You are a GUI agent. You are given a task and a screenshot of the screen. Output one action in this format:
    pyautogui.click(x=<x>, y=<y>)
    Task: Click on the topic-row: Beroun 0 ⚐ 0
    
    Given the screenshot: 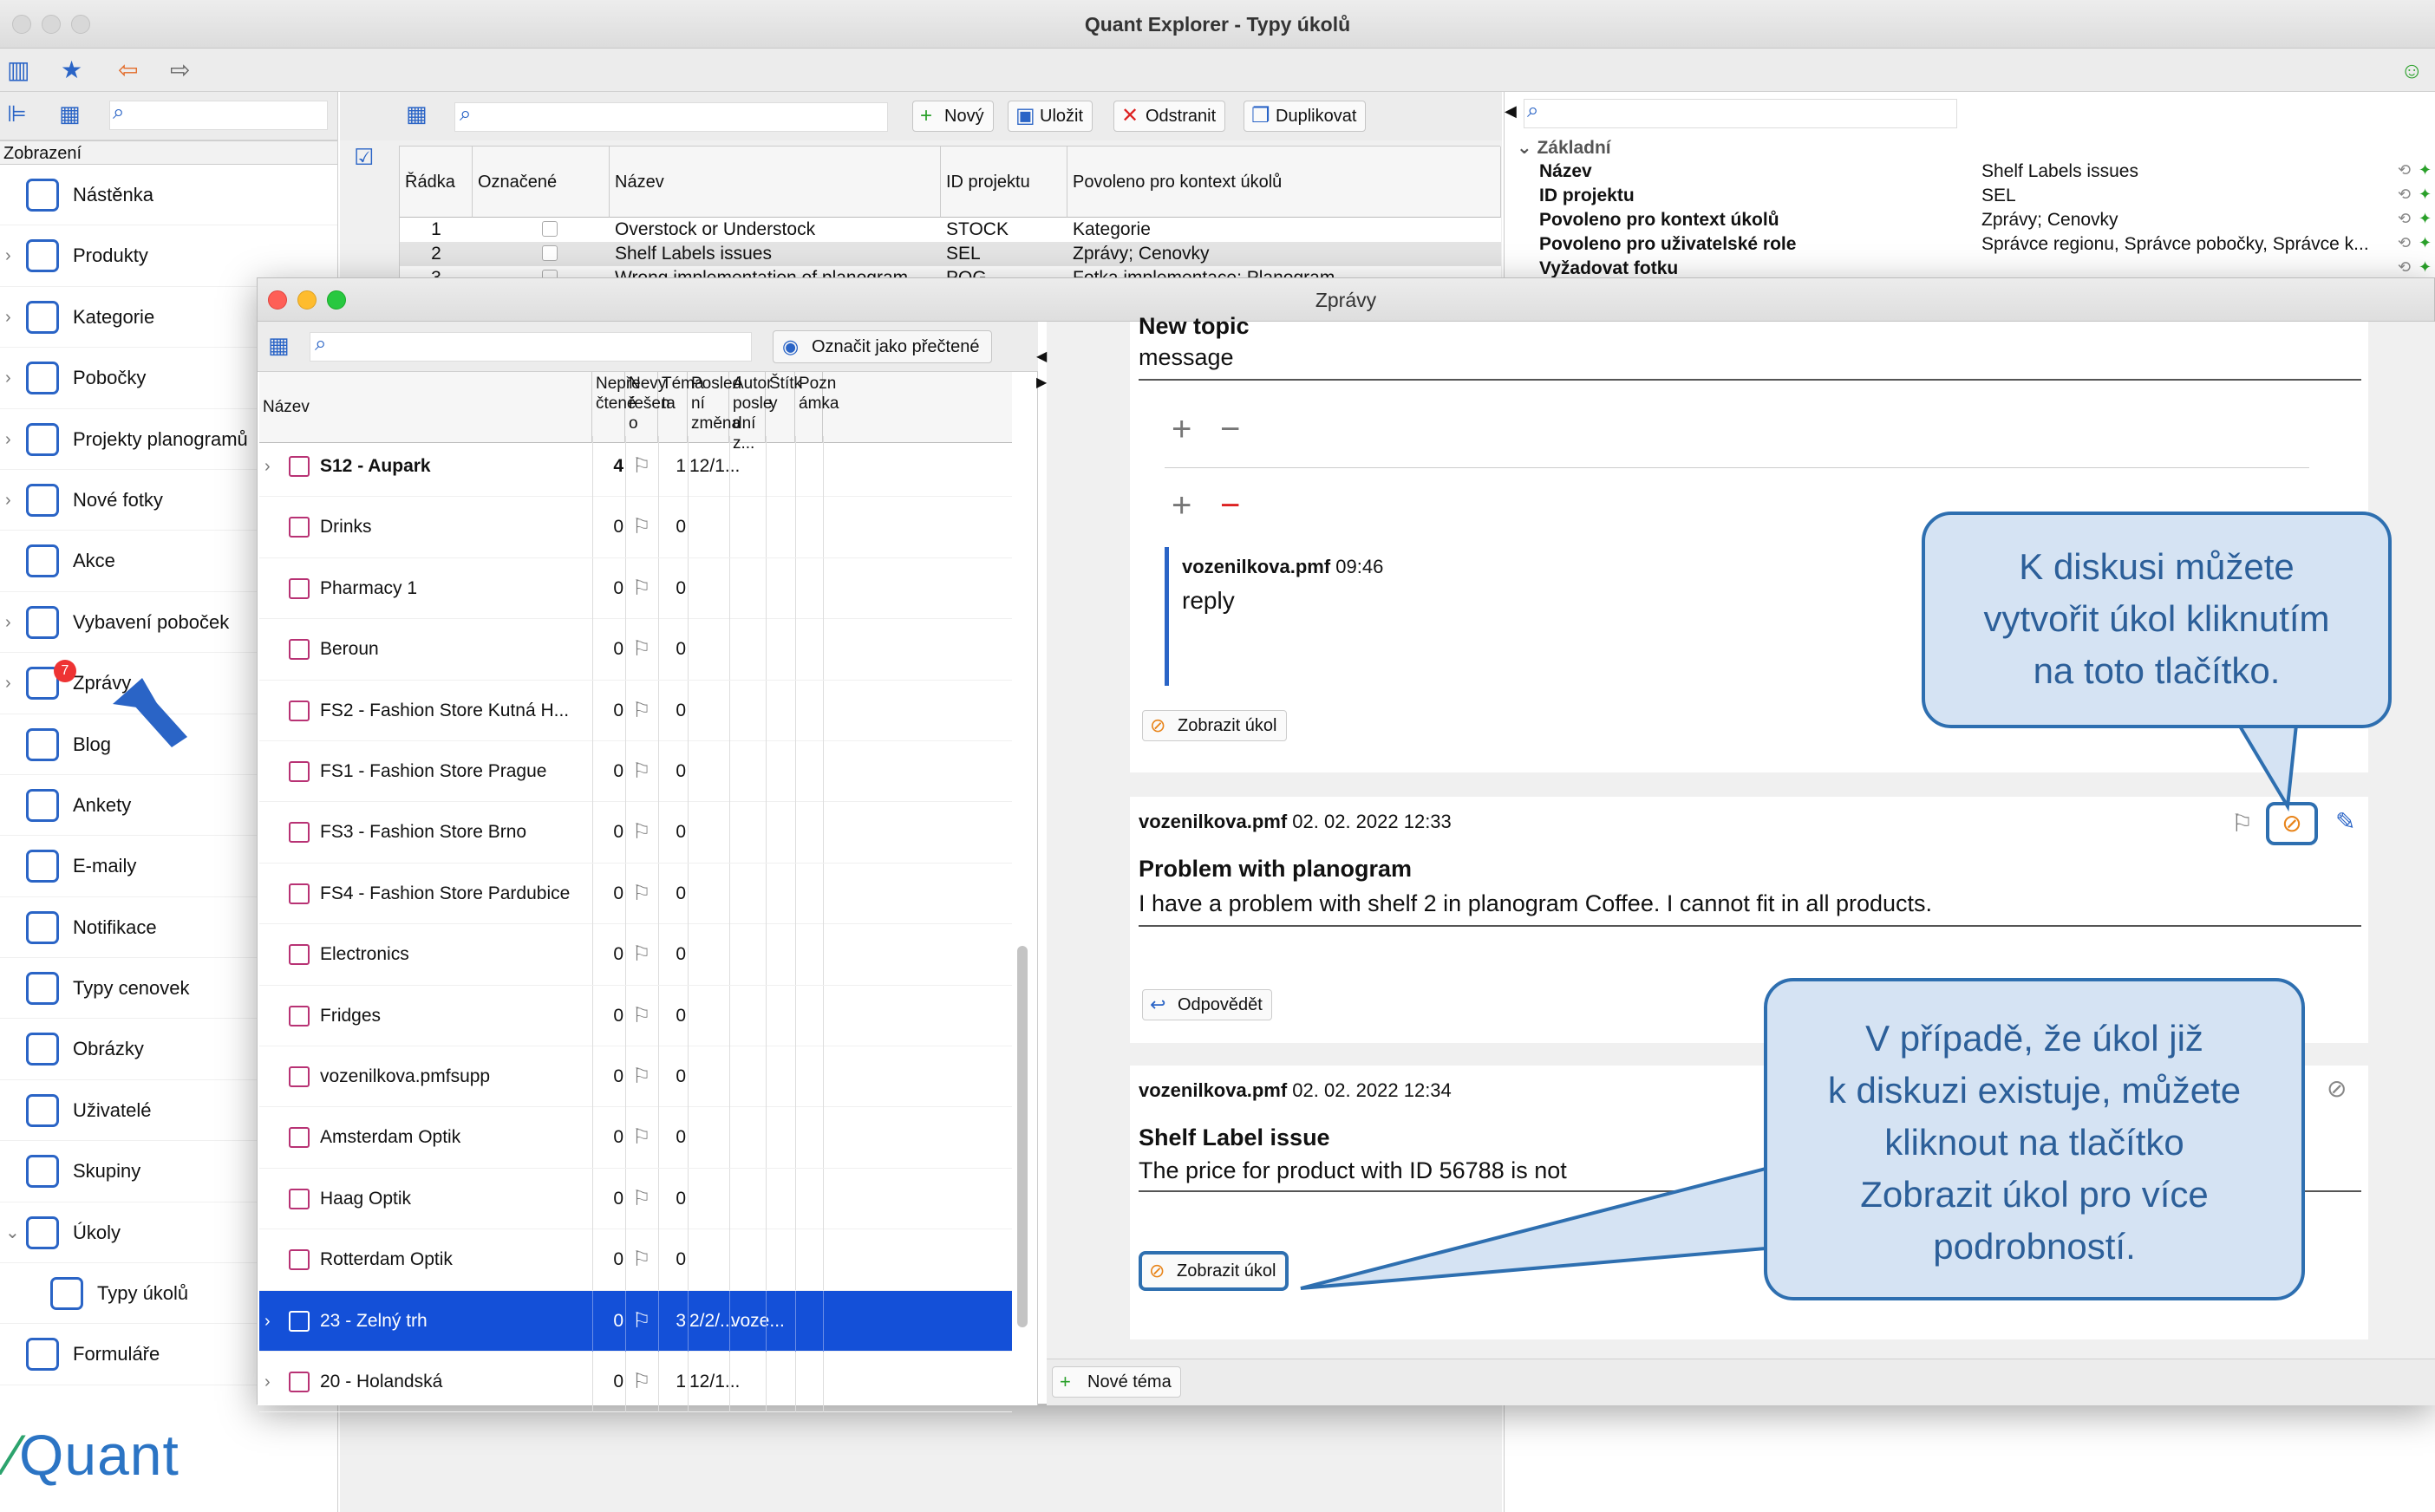 What is the action you would take?
    pyautogui.click(x=635, y=650)
    